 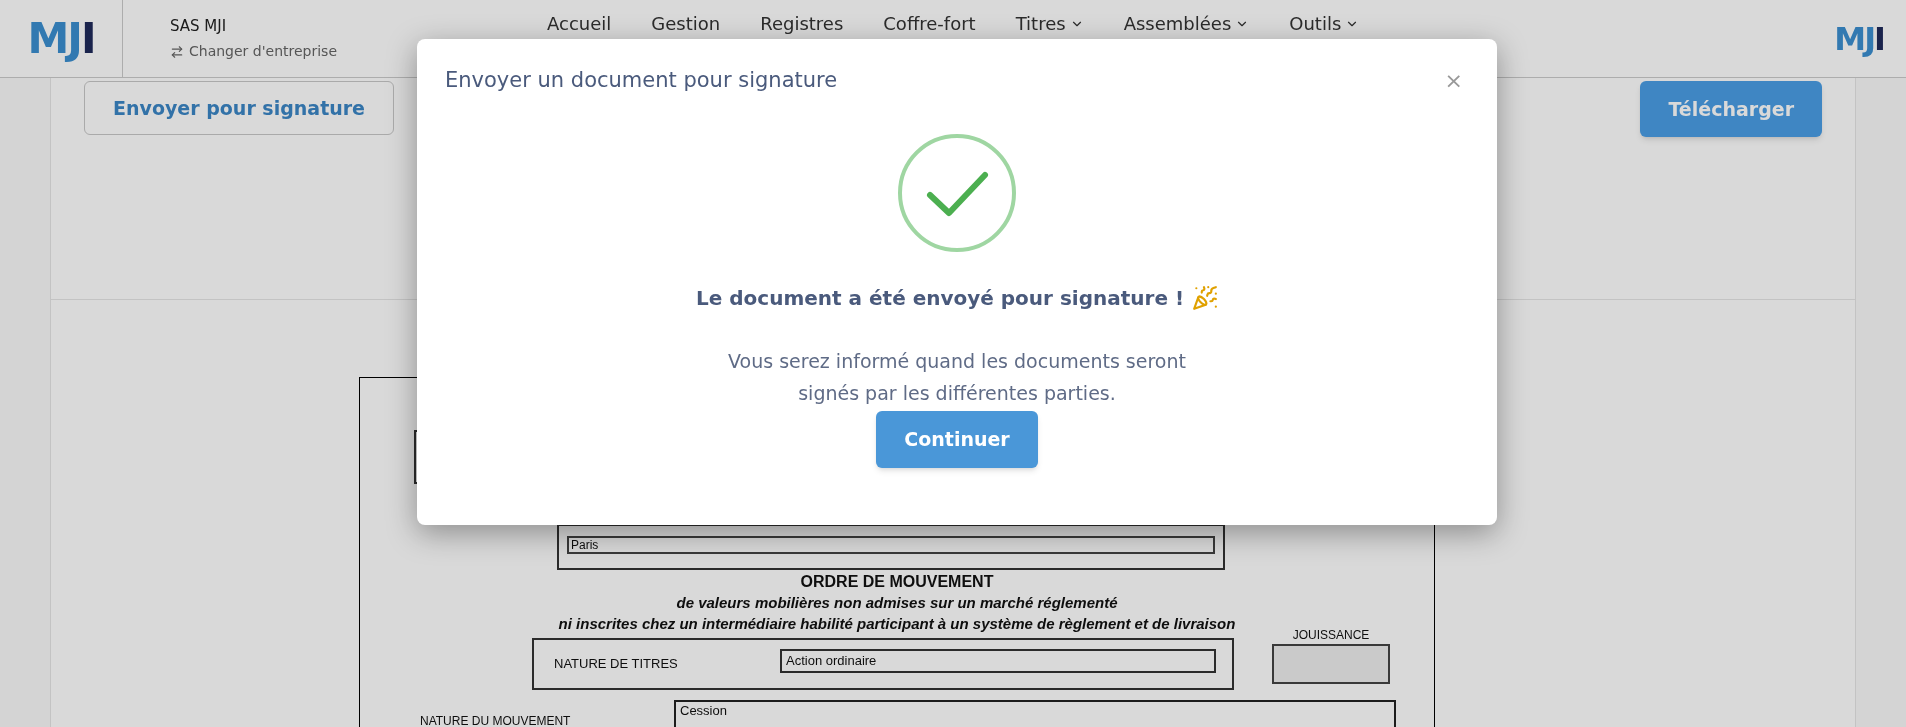 What do you see at coordinates (929, 23) in the screenshot?
I see `nav-link: Coffre-fort` at bounding box center [929, 23].